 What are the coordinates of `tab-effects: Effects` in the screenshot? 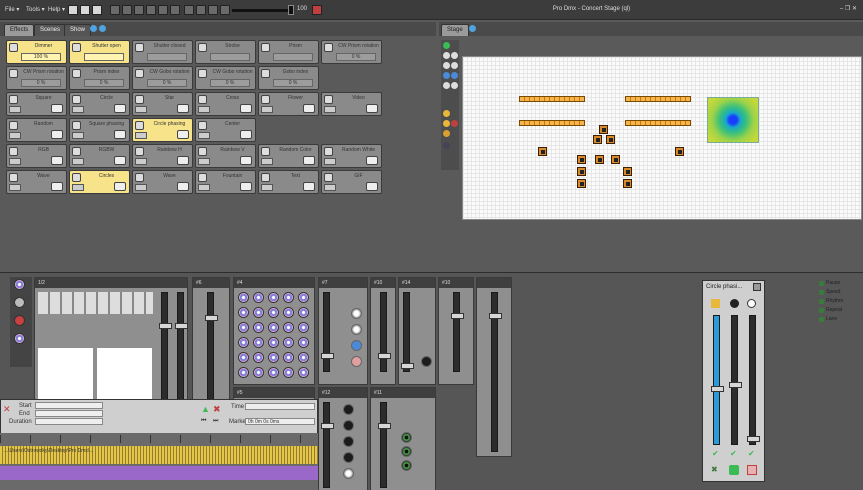 It's located at (19, 30).